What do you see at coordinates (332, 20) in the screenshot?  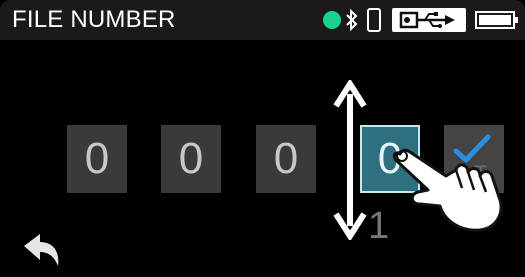 I see `status-indicator-dot` at bounding box center [332, 20].